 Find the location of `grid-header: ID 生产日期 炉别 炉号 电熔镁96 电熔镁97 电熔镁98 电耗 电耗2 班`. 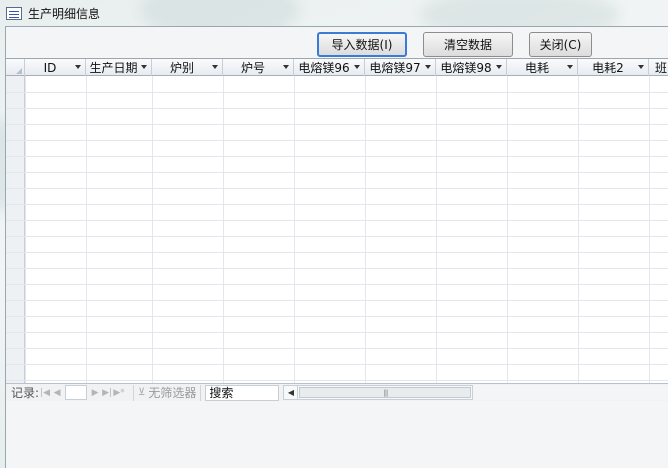

grid-header: ID 生产日期 炉别 炉号 电熔镁96 电熔镁97 电熔镁98 电耗 电耗2 班 is located at coordinates (337, 67).